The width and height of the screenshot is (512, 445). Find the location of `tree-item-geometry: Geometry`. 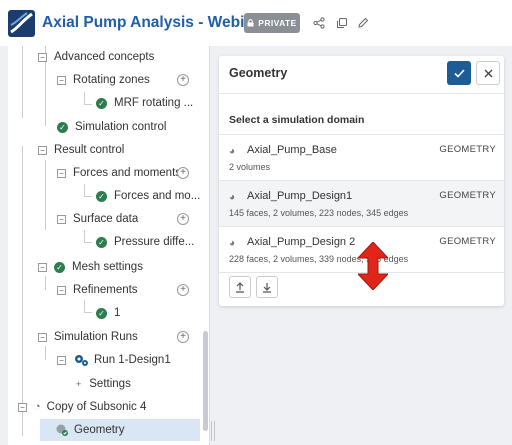

tree-item-geometry: Geometry is located at coordinates (120, 430).